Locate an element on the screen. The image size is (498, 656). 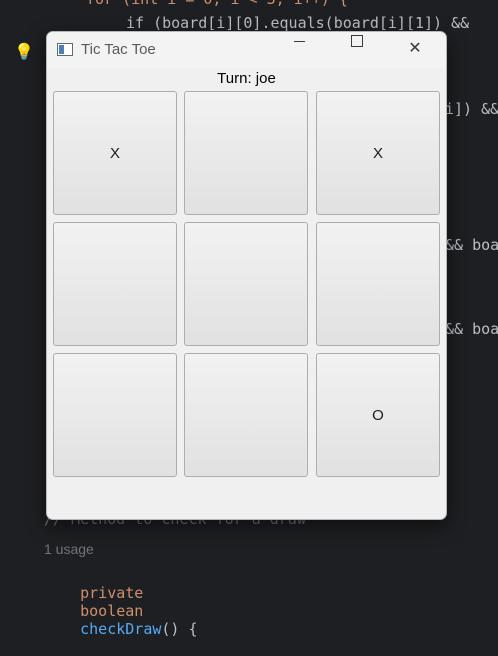
code-line-method: private boolean checkDraw() { is located at coordinates (121, 611).